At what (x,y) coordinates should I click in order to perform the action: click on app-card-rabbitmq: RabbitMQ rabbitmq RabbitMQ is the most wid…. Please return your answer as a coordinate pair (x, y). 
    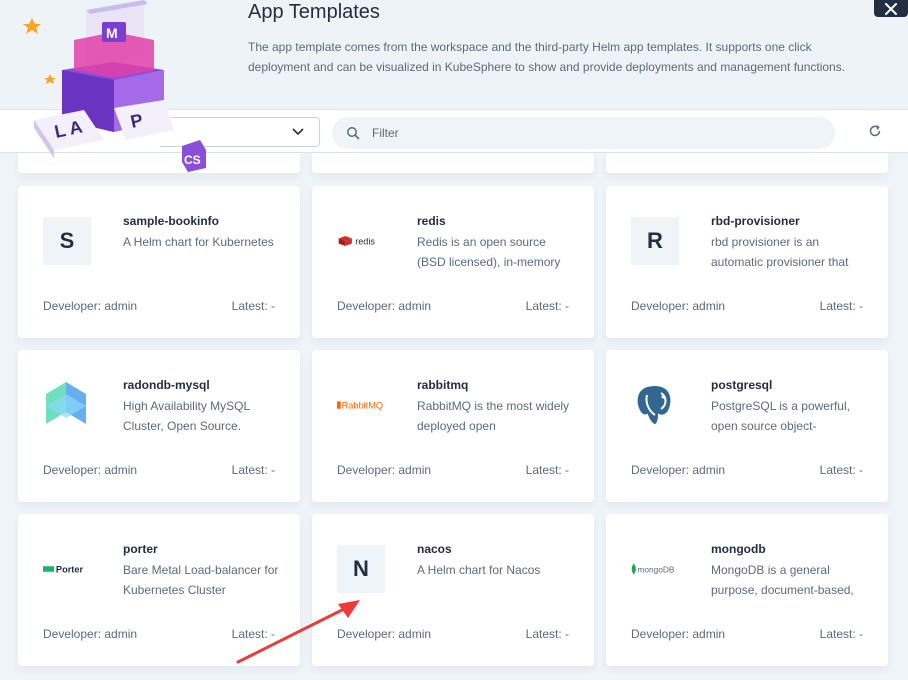
    Looking at the image, I should click on (453, 426).